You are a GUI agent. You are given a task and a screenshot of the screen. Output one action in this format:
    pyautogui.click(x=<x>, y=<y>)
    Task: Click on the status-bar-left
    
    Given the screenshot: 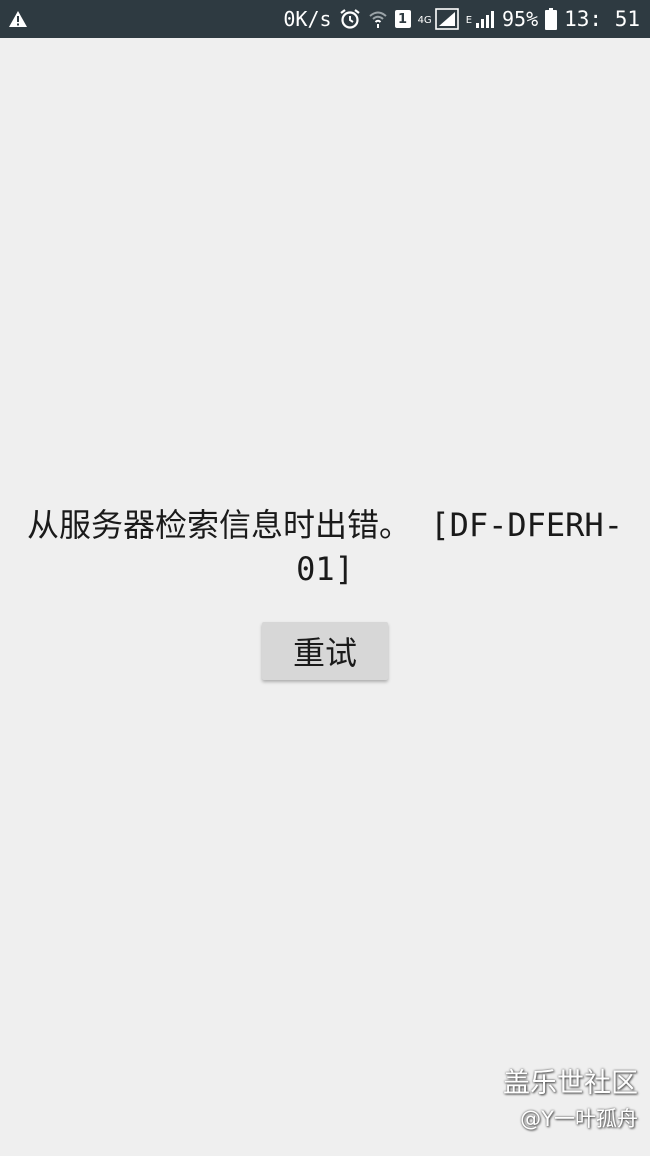 What is the action you would take?
    pyautogui.click(x=18, y=19)
    